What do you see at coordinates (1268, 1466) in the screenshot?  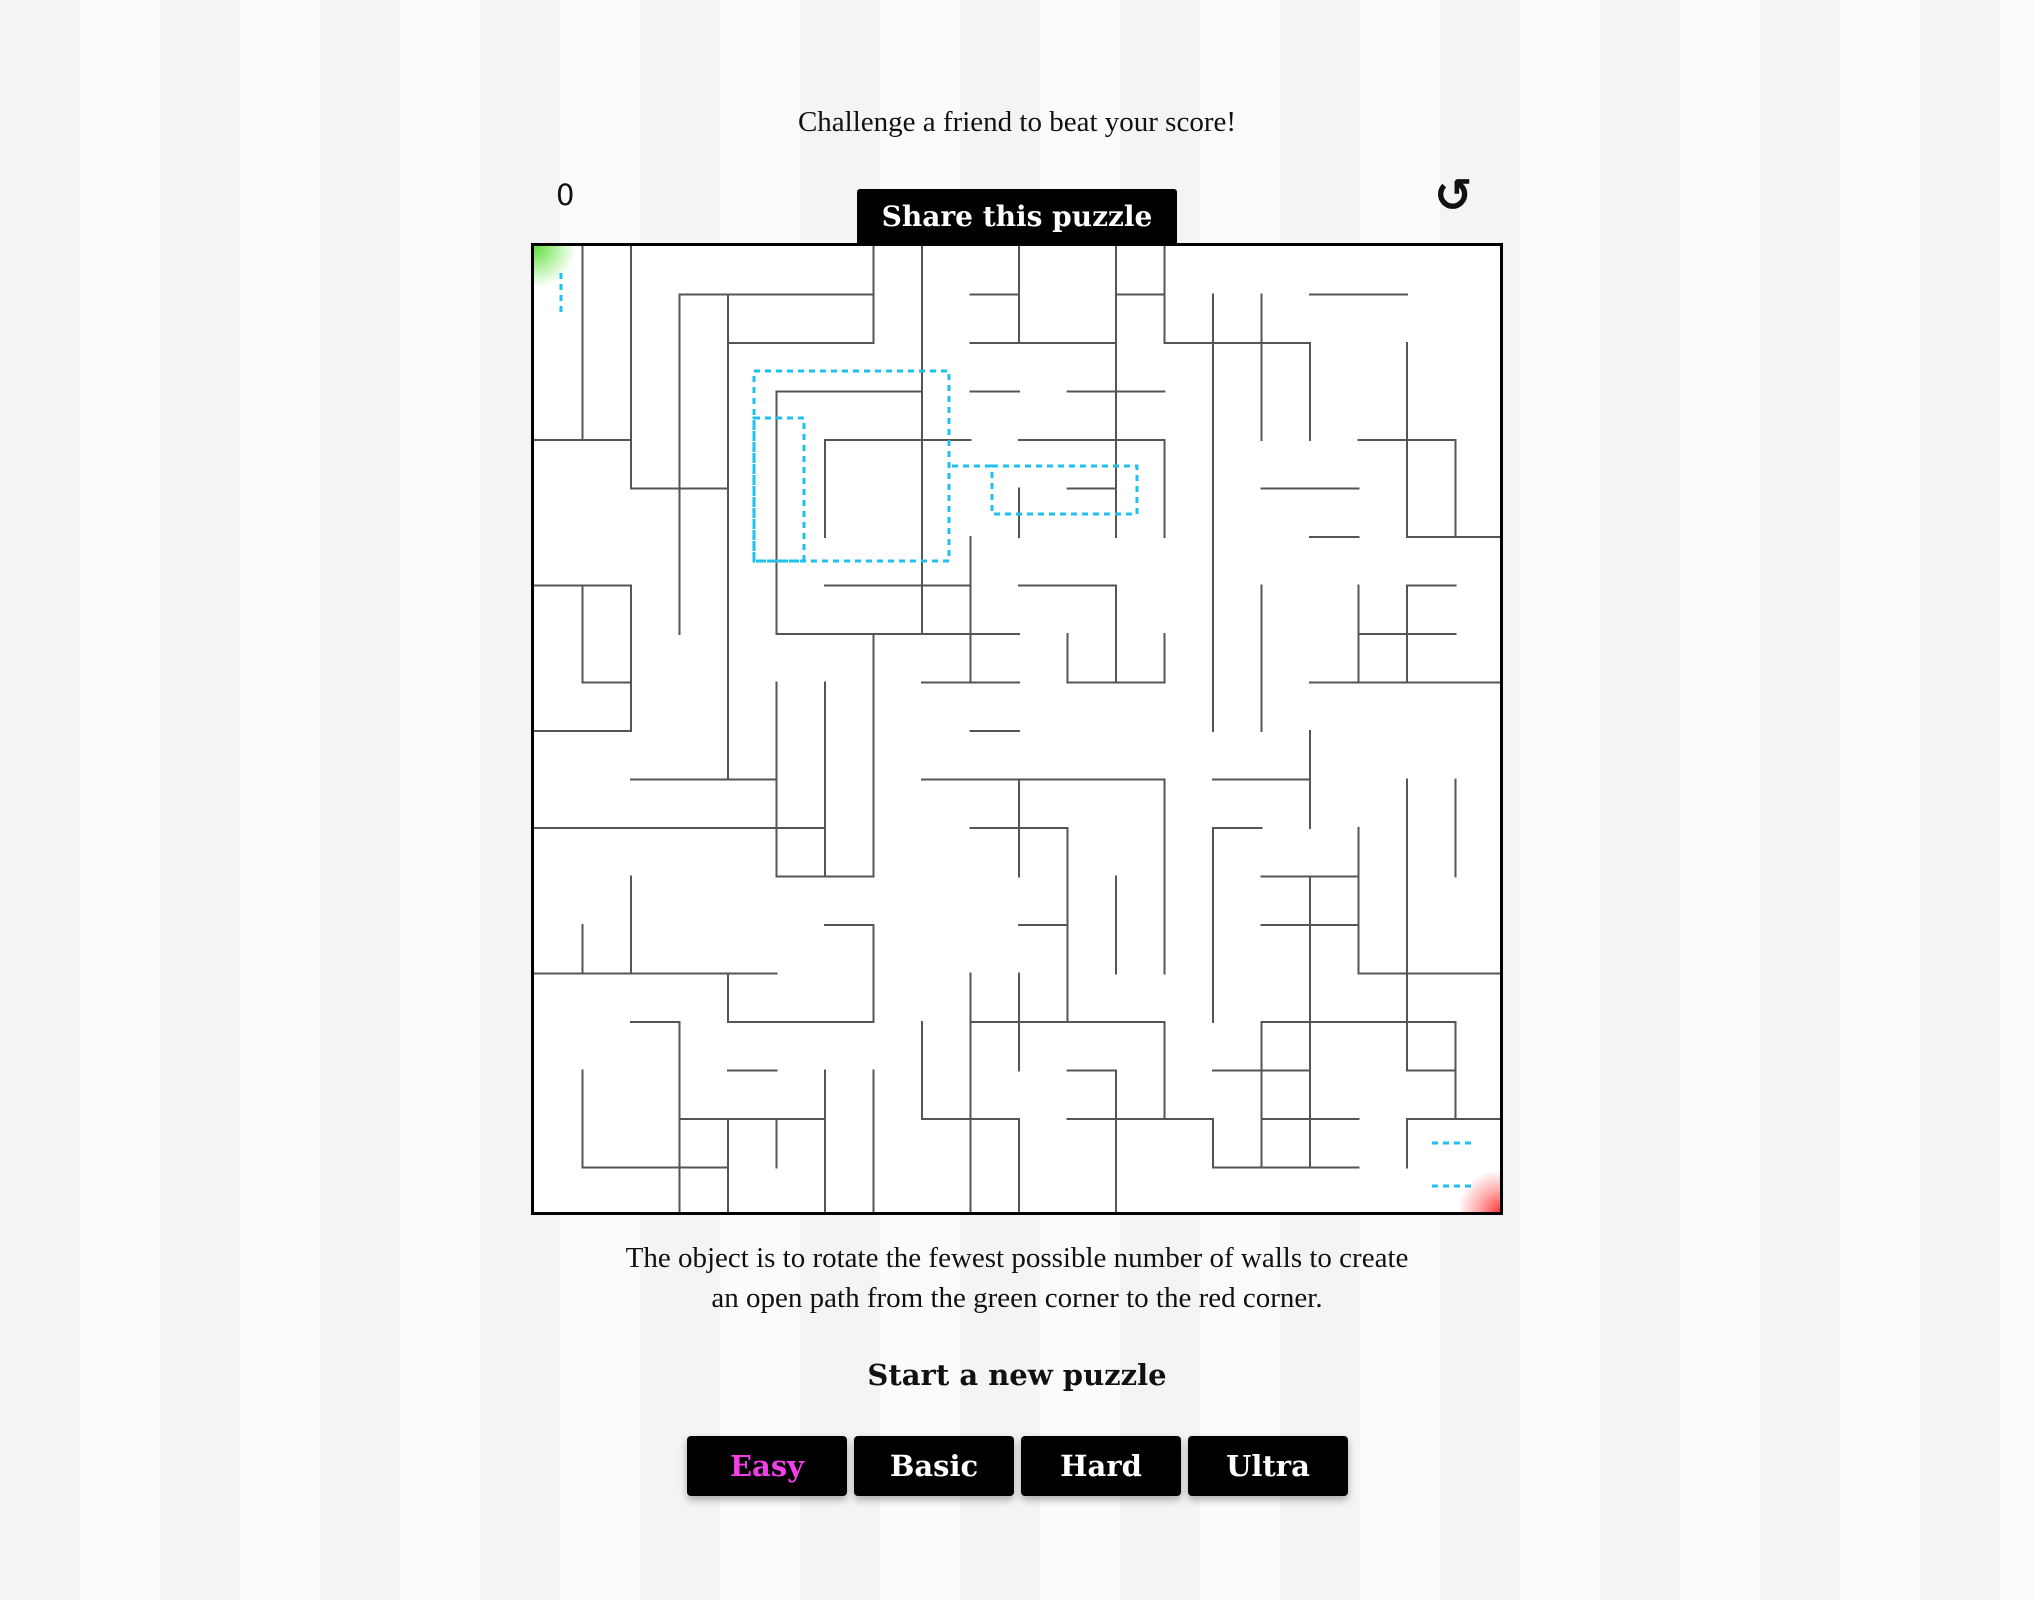 I see `ultra-button: Ultra` at bounding box center [1268, 1466].